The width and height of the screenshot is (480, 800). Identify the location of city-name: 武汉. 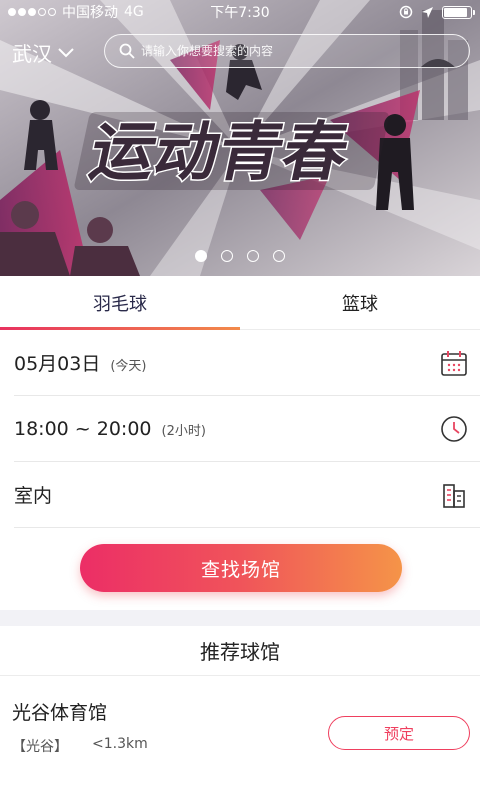
(32, 54).